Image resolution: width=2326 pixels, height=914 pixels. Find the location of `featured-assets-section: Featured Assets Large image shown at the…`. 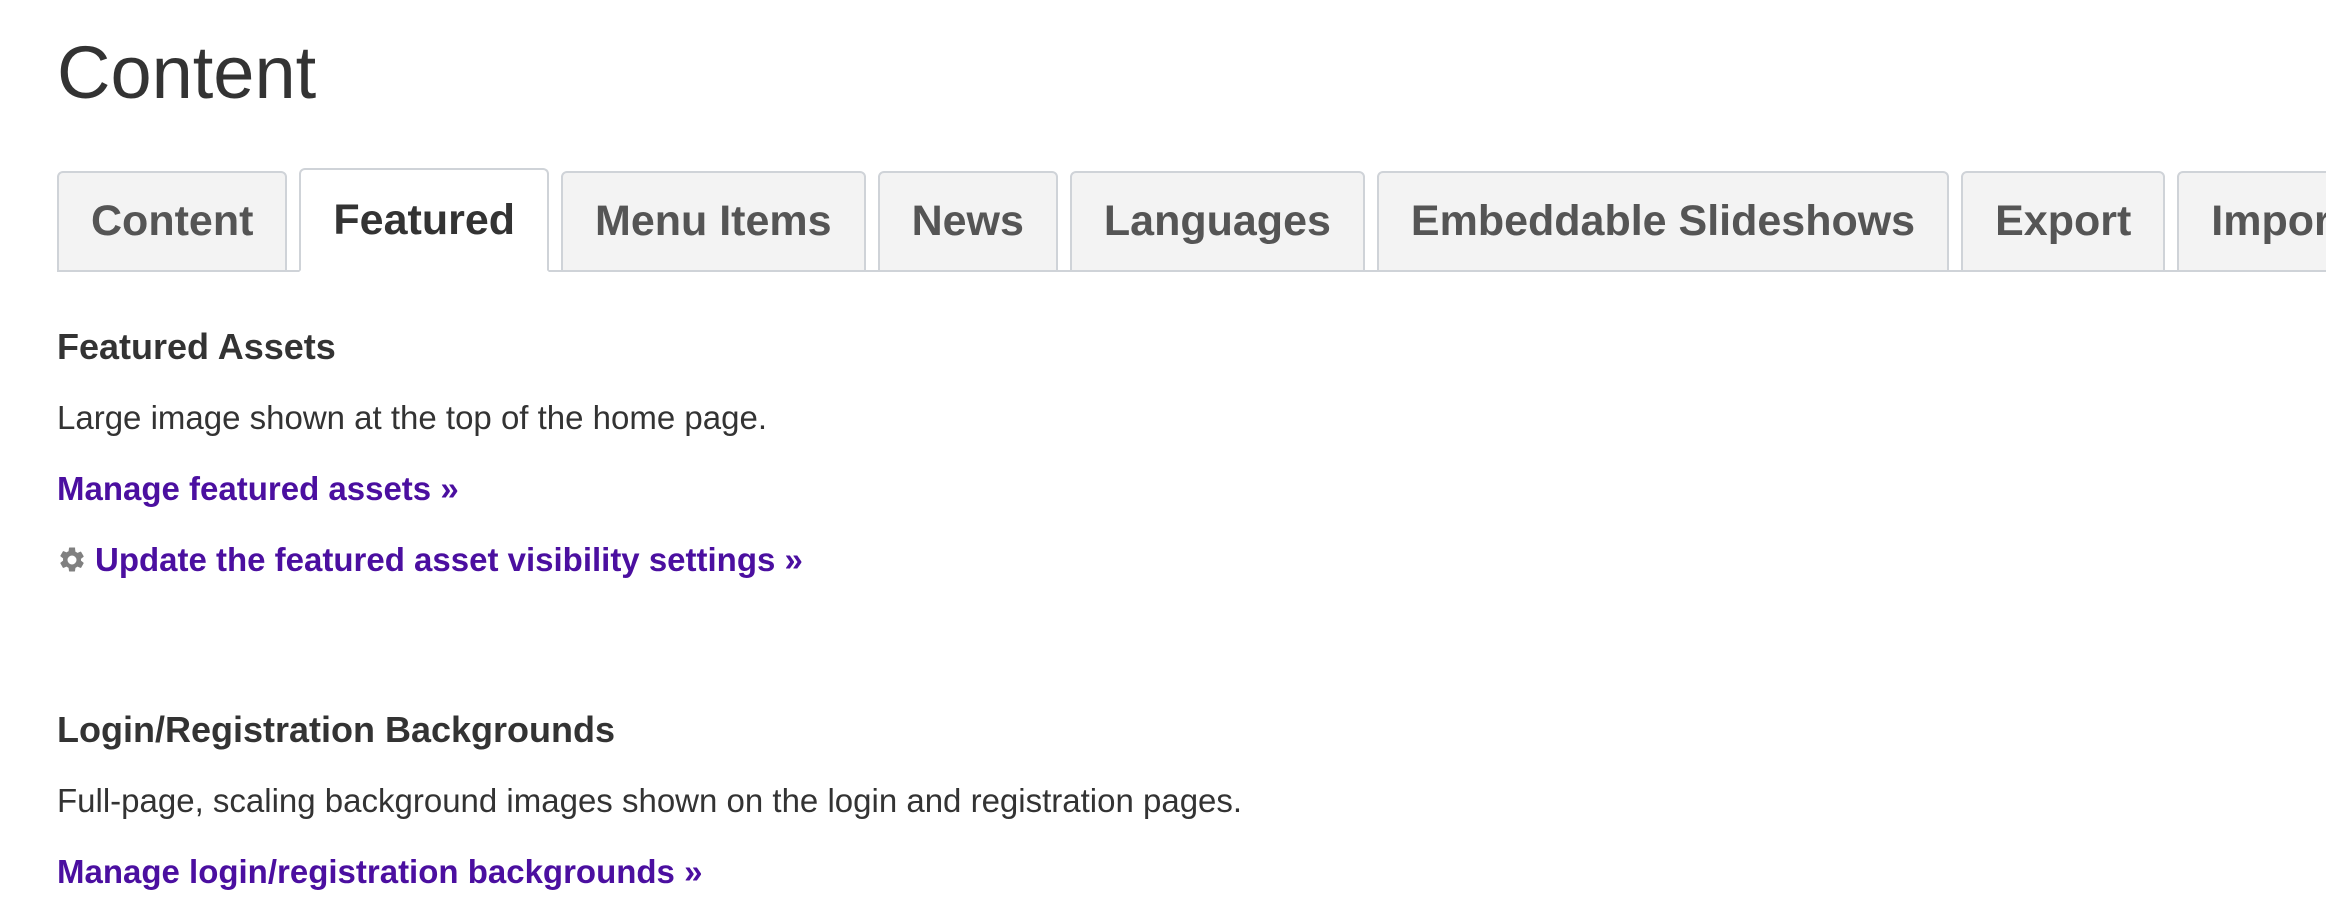

featured-assets-section: Featured Assets Large image shown at the… is located at coordinates (430, 453).